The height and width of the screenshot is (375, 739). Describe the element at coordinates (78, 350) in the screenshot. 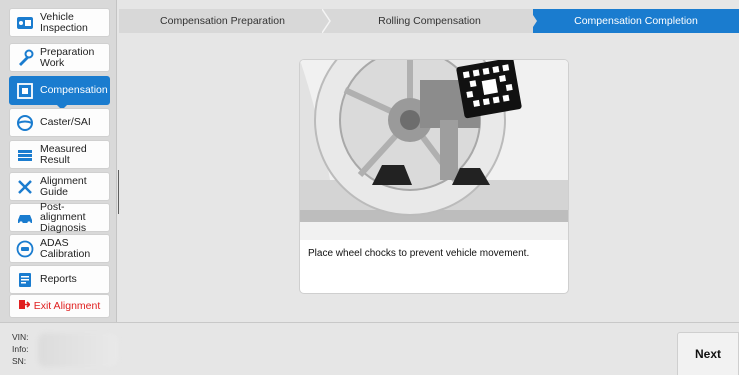

I see `redacted-vehicle-info` at that location.